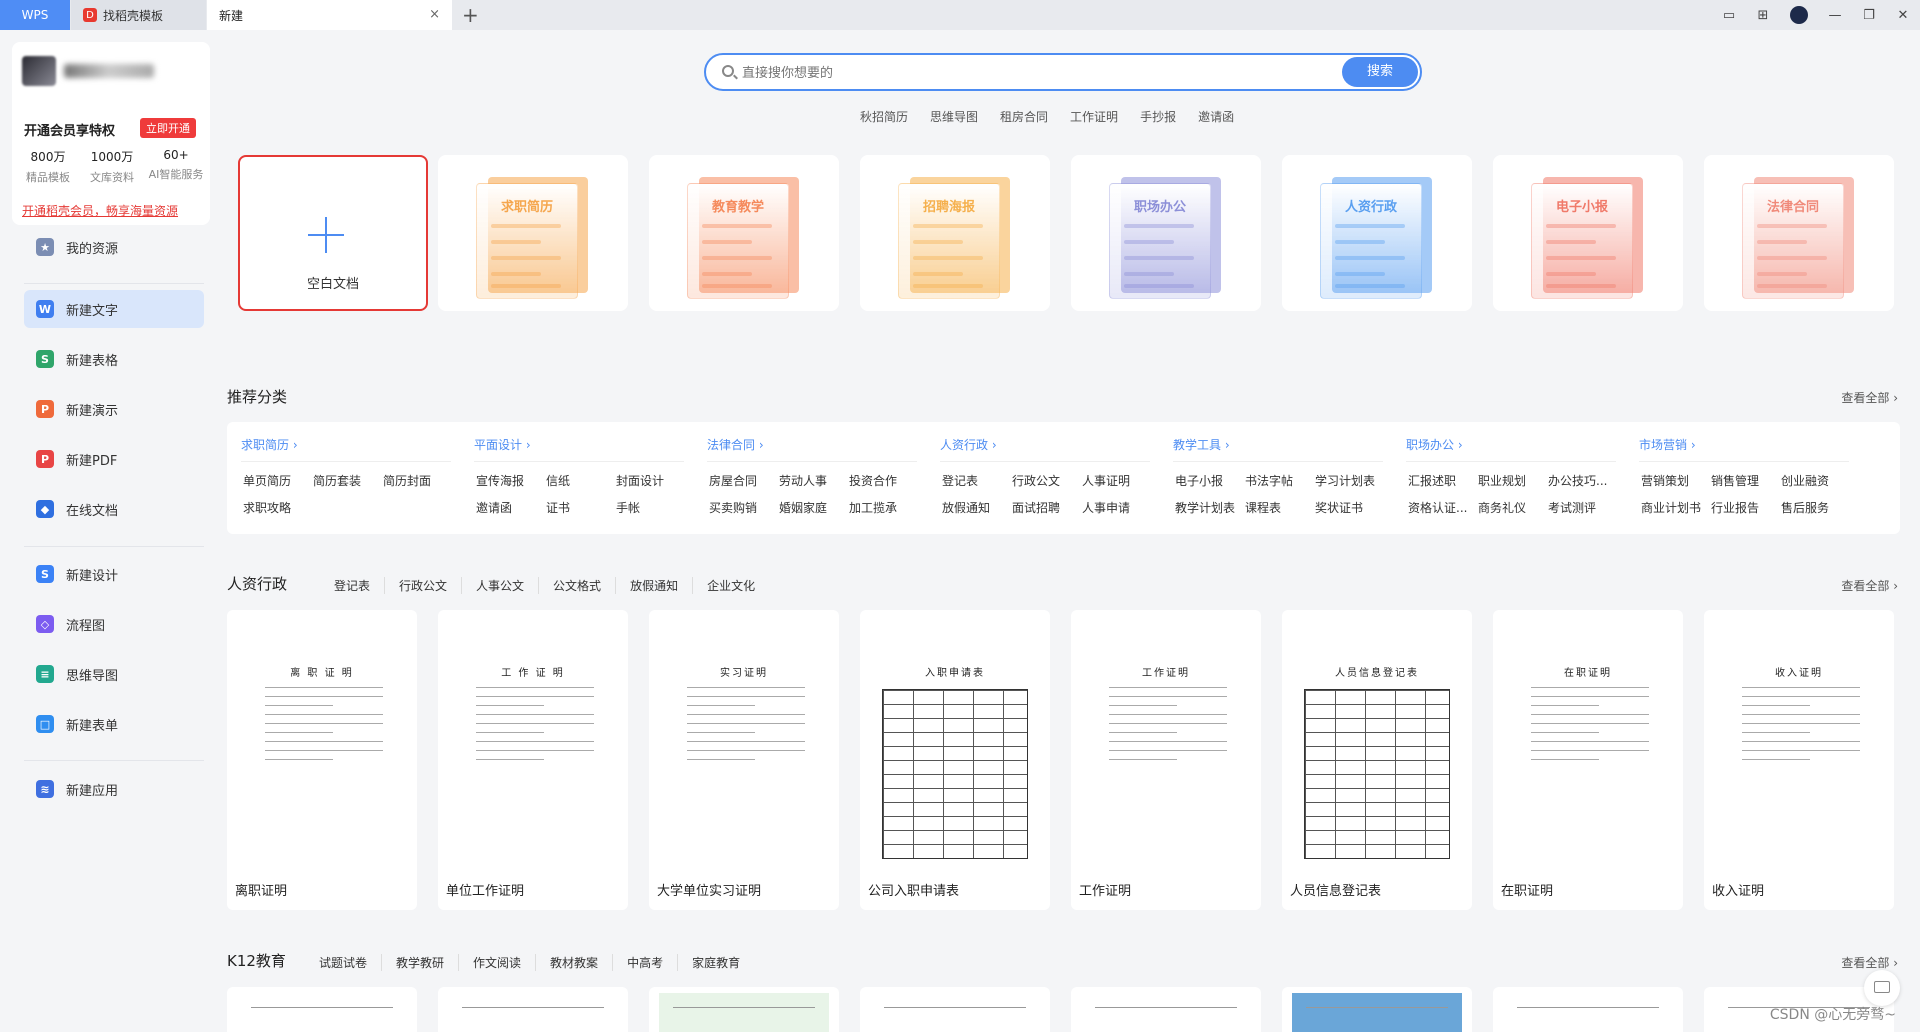 The height and width of the screenshot is (1032, 1920). Describe the element at coordinates (884, 480) in the screenshot. I see `recommend-item: 投资合作` at that location.